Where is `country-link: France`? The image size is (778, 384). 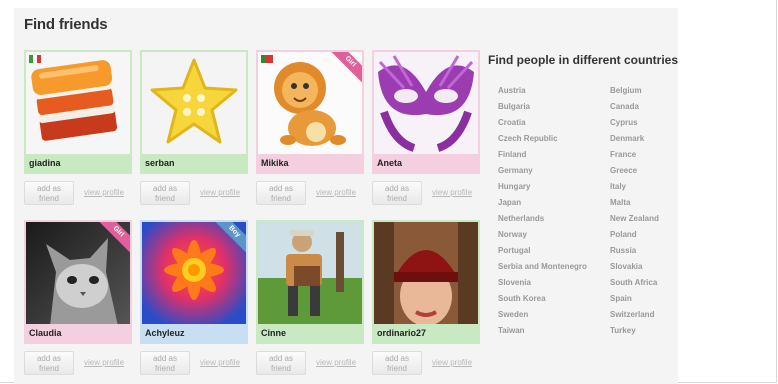 country-link: France is located at coordinates (623, 154).